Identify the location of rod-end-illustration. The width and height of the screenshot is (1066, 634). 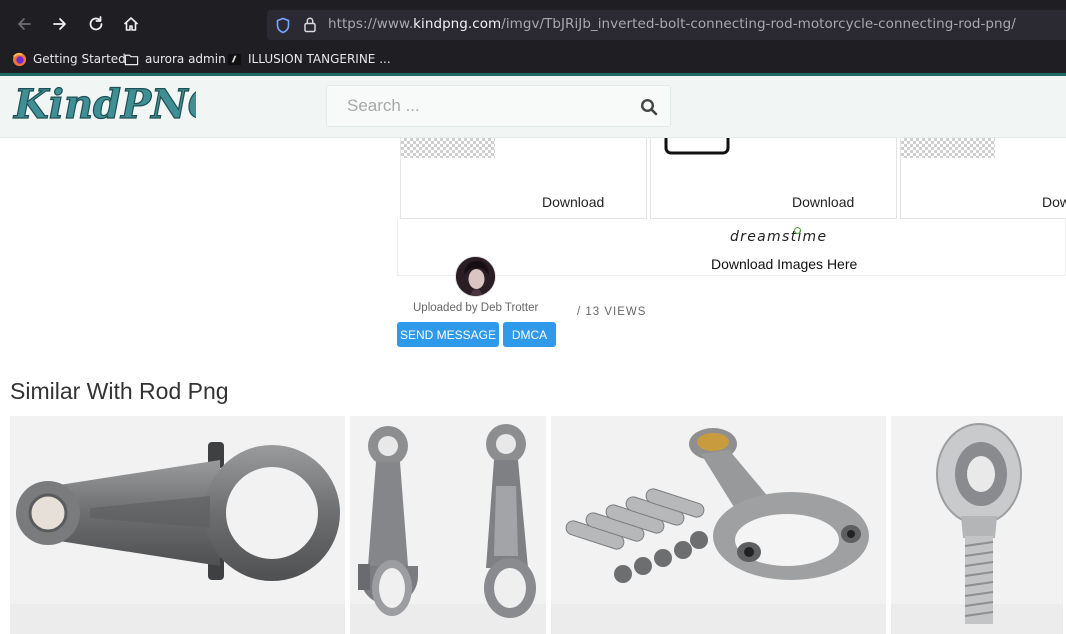
(979, 523).